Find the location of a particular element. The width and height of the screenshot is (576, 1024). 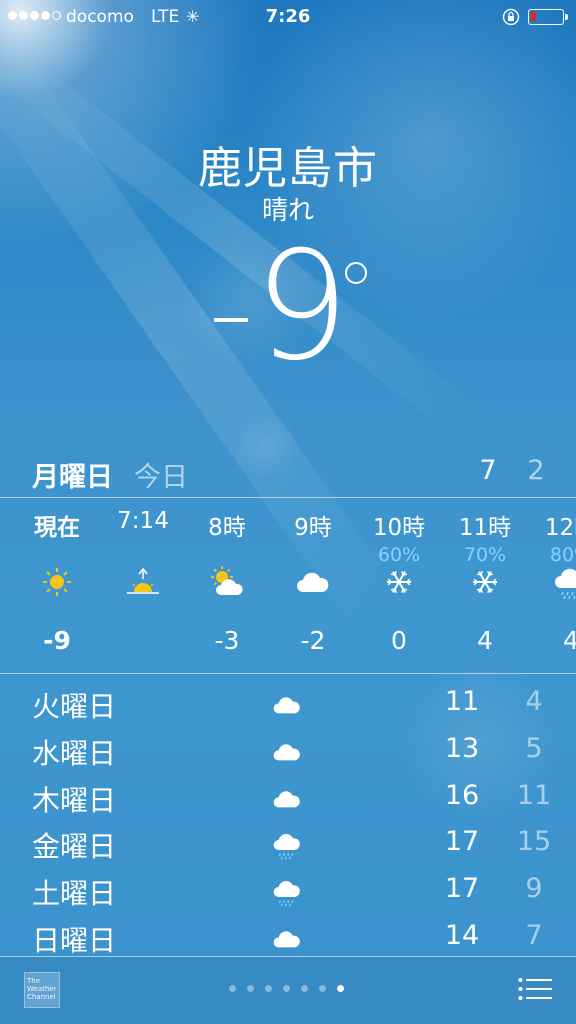

hourly-item: 7:14 is located at coordinates (143, 585).